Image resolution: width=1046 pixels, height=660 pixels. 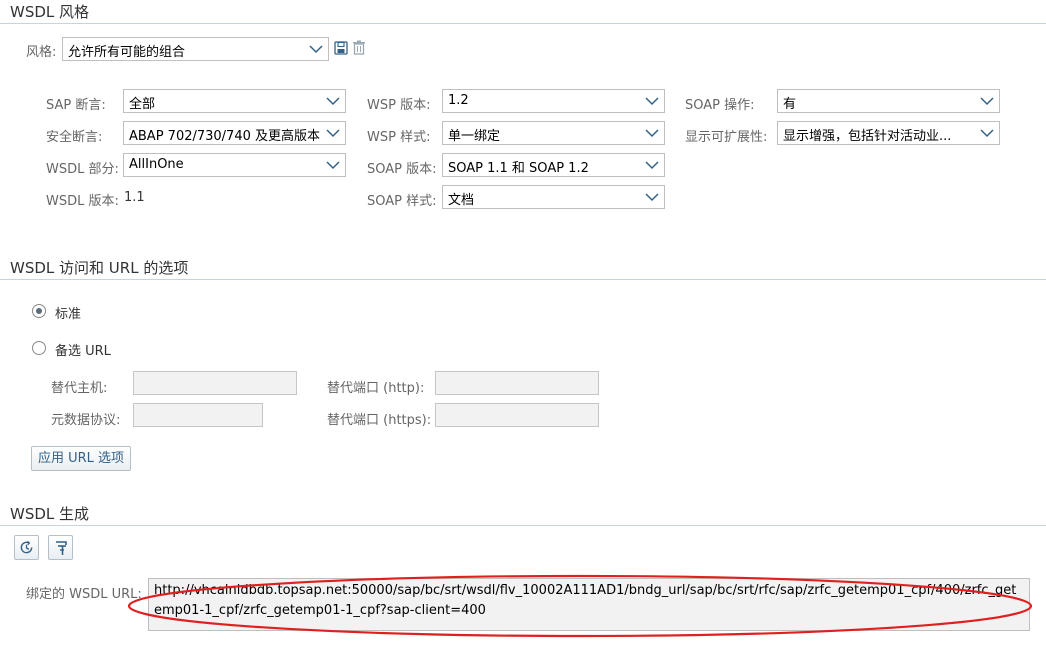 What do you see at coordinates (341, 48) in the screenshot?
I see `save-icon` at bounding box center [341, 48].